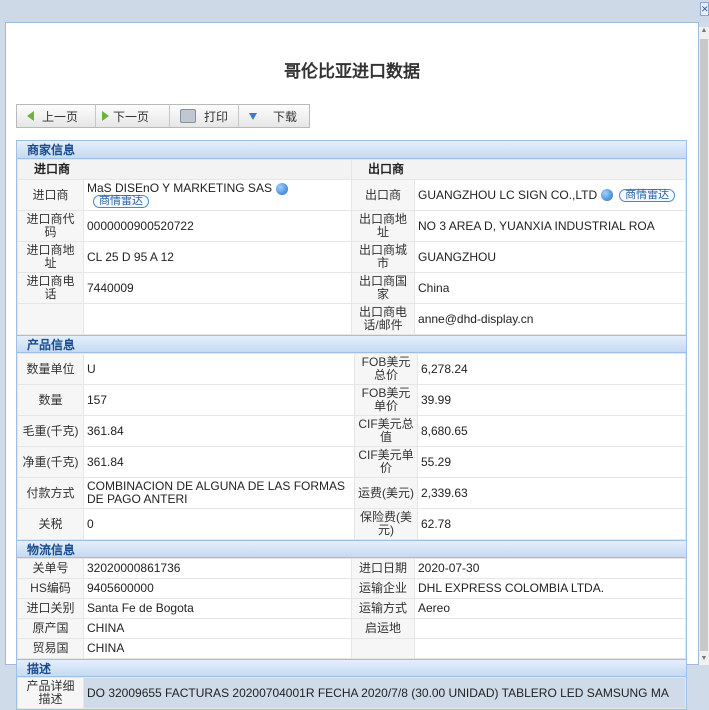  Describe the element at coordinates (50, 462) in the screenshot. I see `field-label: 净重(千克)` at that location.